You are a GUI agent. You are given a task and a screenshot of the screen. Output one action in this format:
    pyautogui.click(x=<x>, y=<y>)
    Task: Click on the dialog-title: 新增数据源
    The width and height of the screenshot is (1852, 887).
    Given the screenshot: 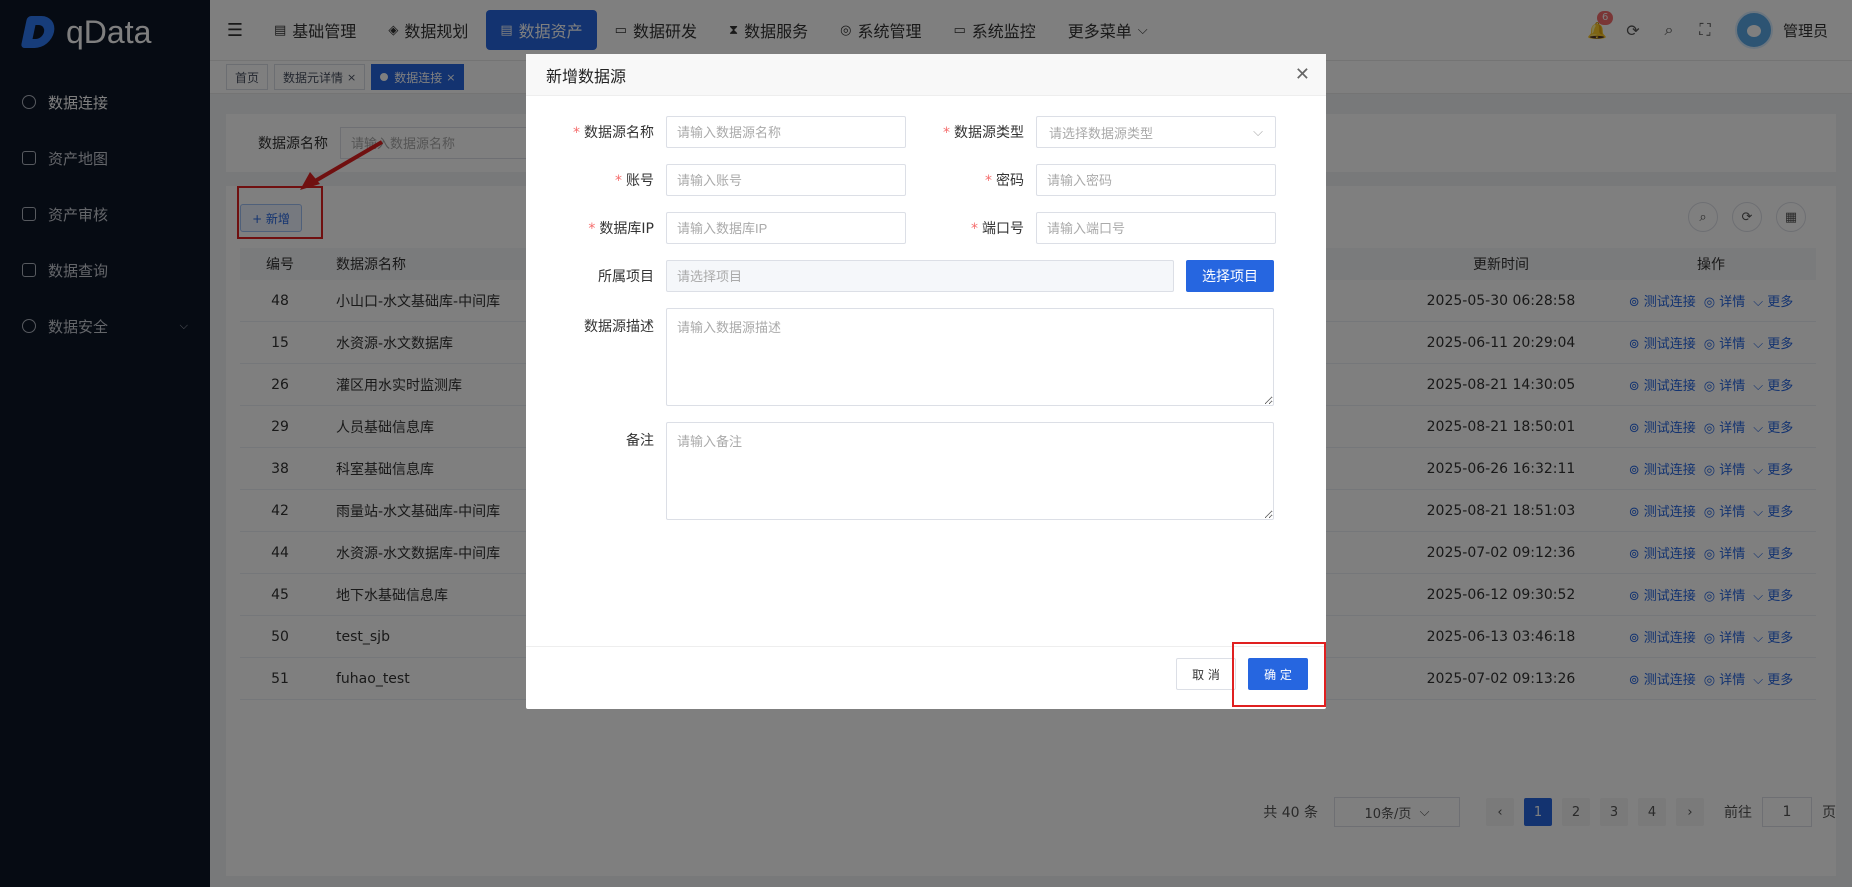 What is the action you would take?
    pyautogui.click(x=926, y=75)
    